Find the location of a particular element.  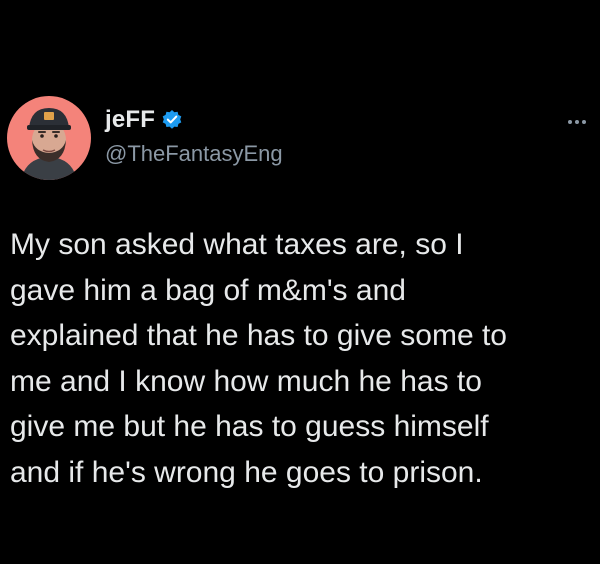

tweet-text-line: me and I know how much he has to is located at coordinates (246, 381).